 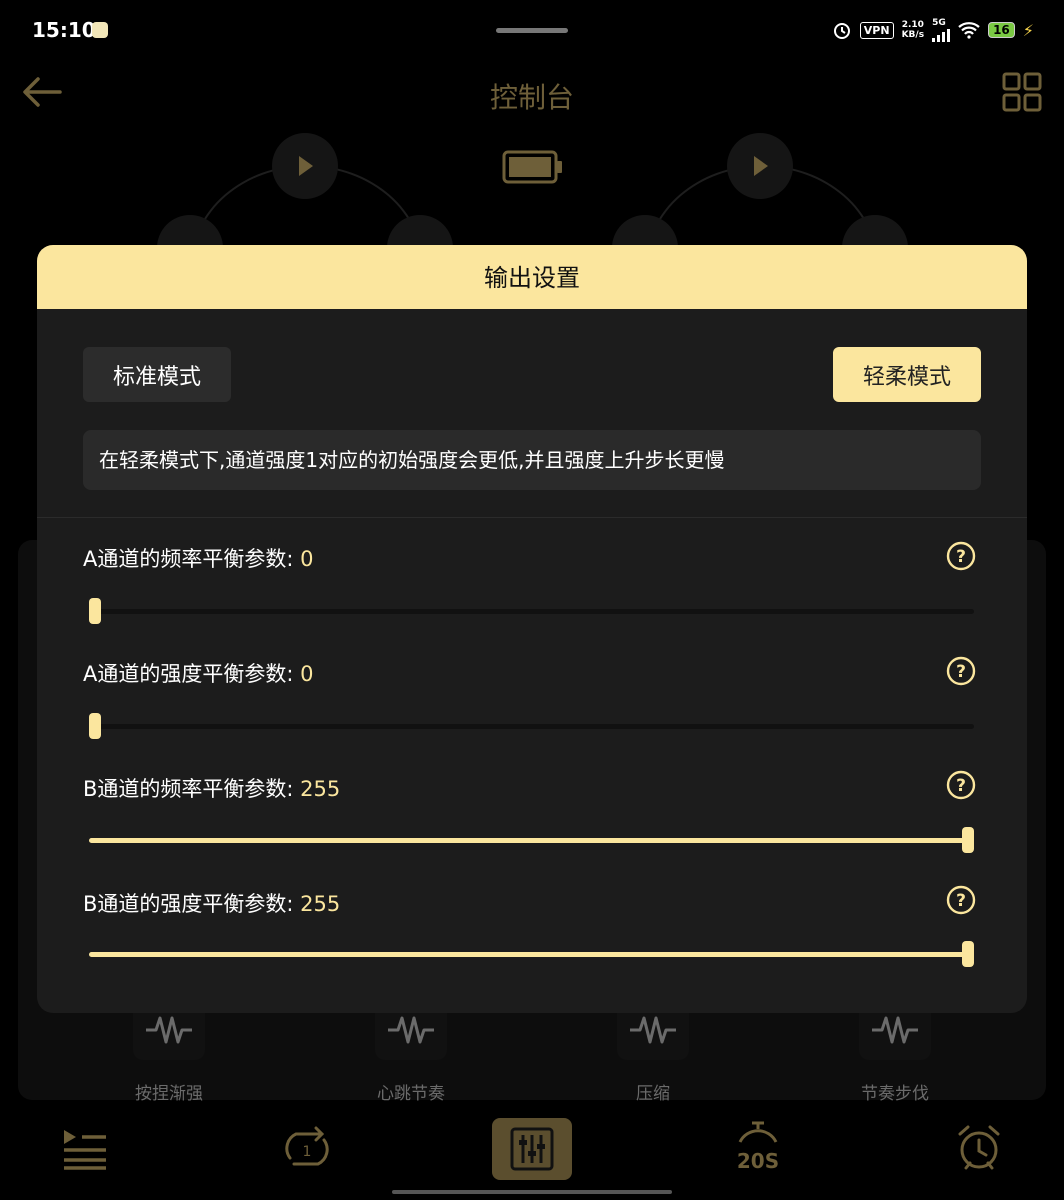 What do you see at coordinates (653, 1094) in the screenshot?
I see `preset-3-label: 压缩` at bounding box center [653, 1094].